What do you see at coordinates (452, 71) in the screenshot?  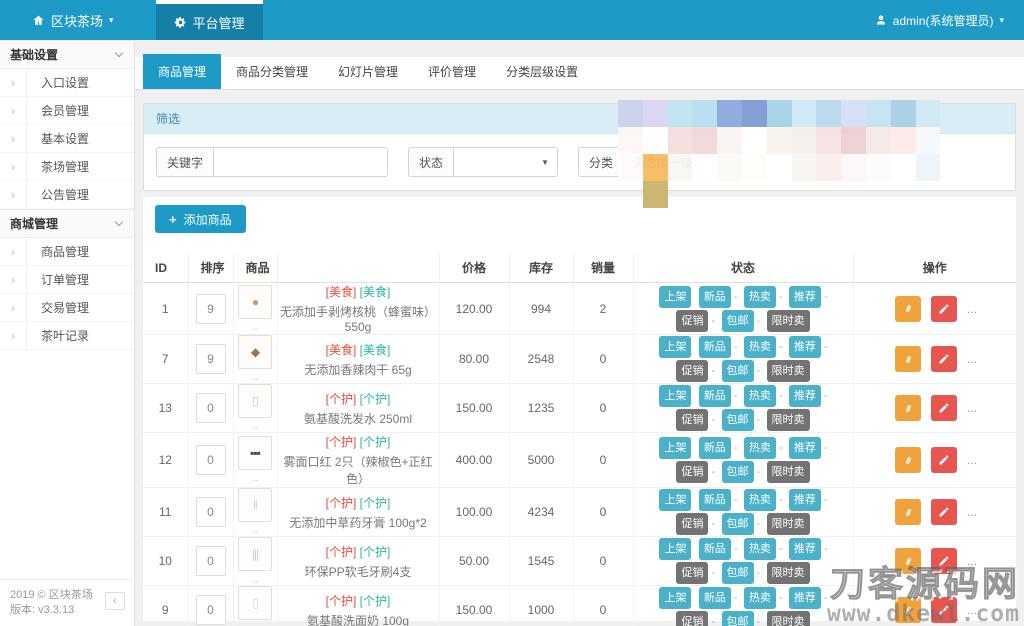 I see `tab-review-management: 评价管理` at bounding box center [452, 71].